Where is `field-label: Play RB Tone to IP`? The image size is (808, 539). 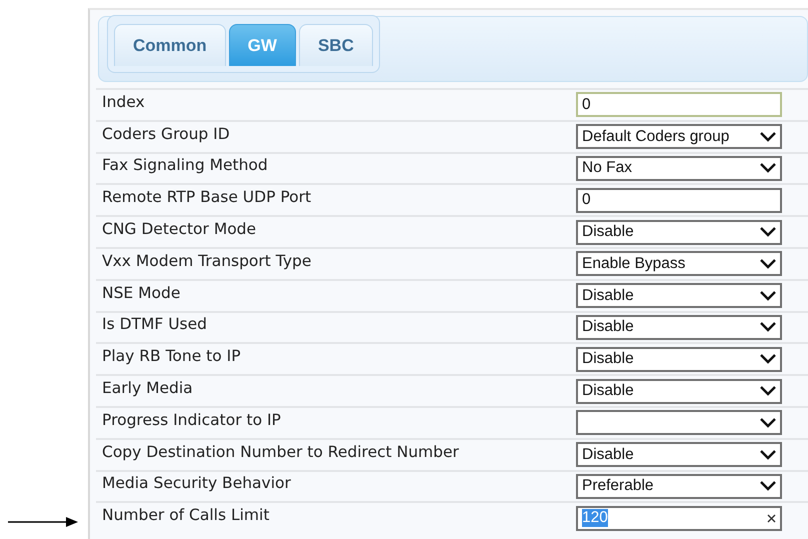
field-label: Play RB Tone to IP is located at coordinates (171, 356).